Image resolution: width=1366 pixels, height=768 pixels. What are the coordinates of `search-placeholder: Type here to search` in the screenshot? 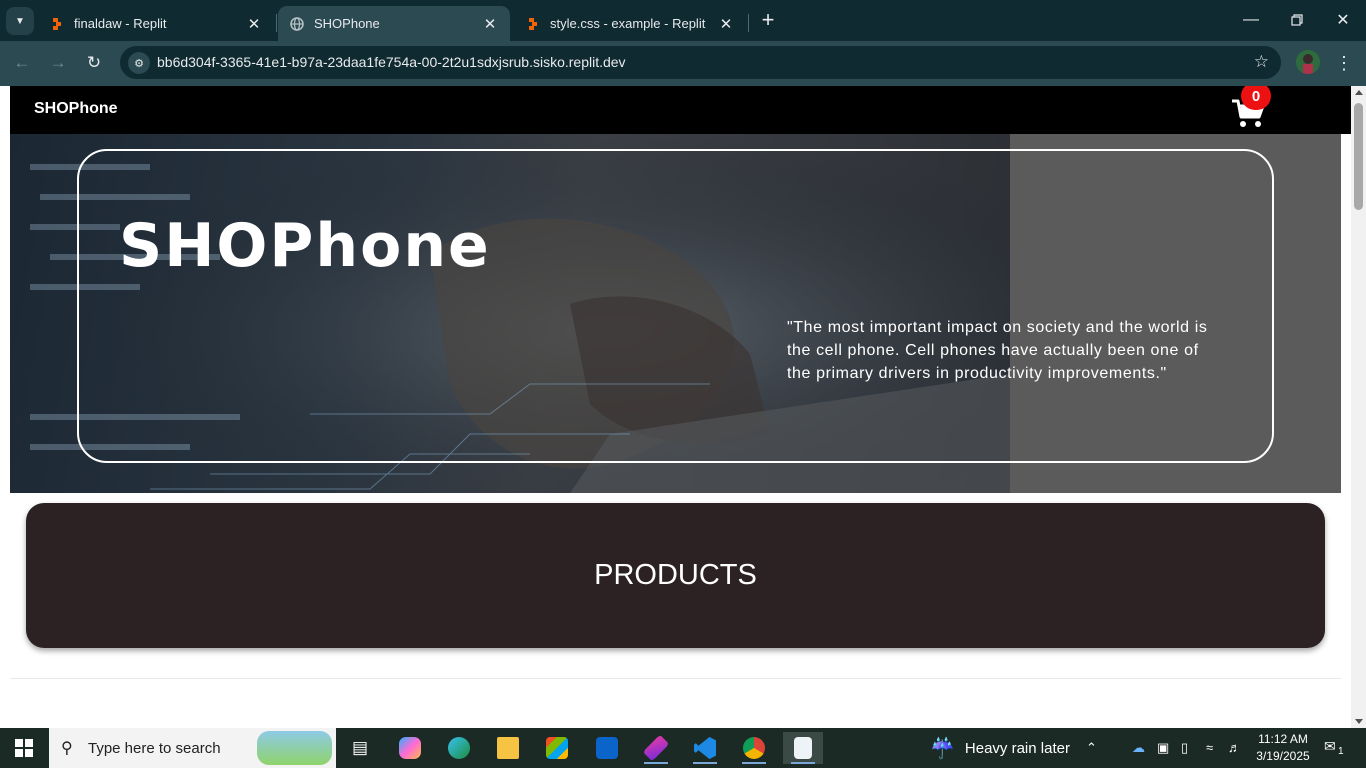 It's located at (154, 748).